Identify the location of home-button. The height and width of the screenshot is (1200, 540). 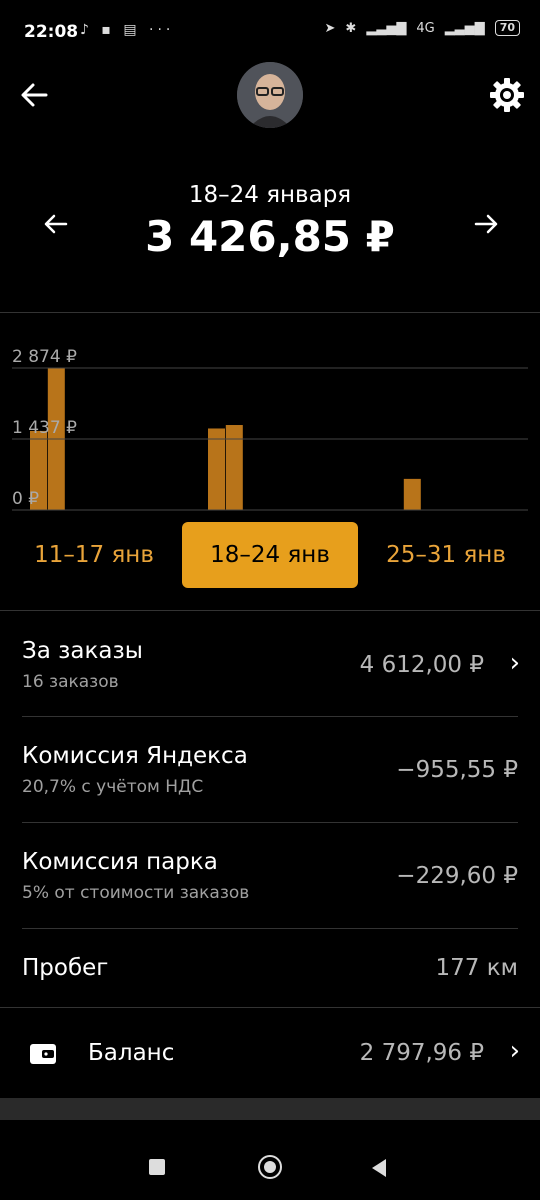
(270, 1167).